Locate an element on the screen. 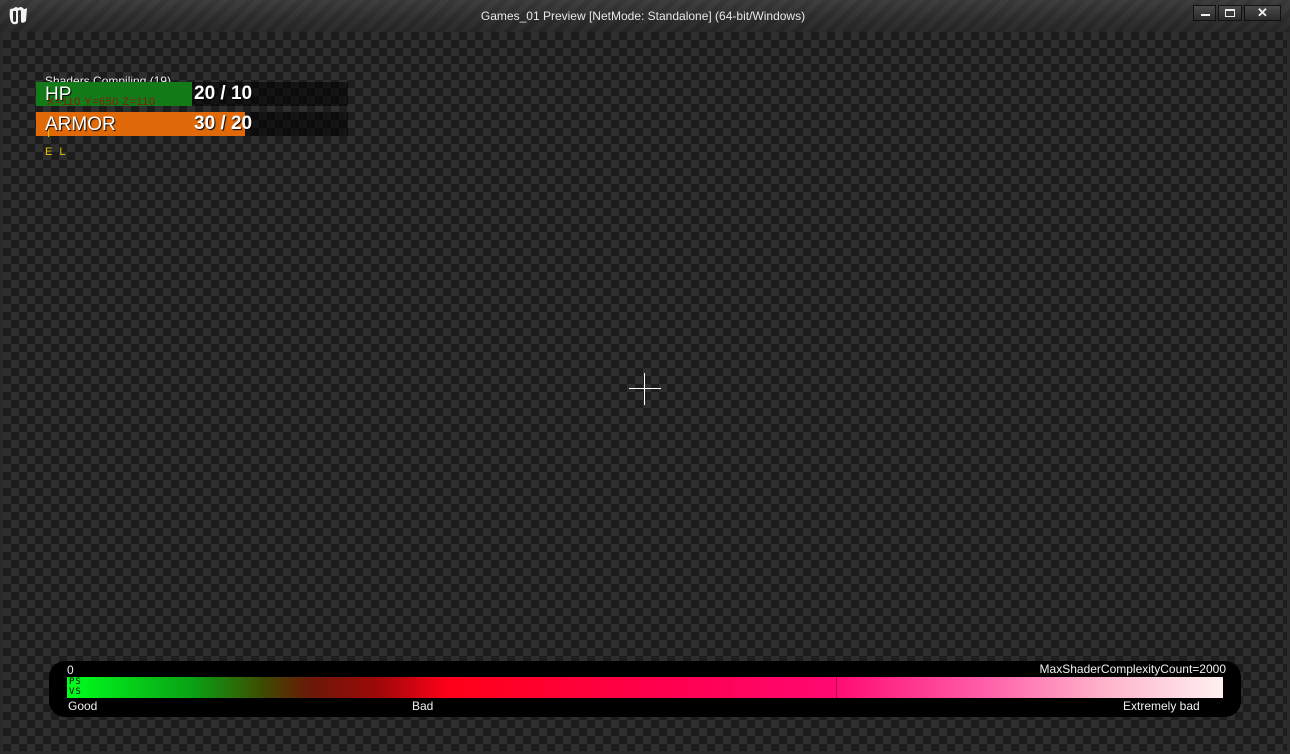 The width and height of the screenshot is (1290, 754). complexity-extremely-bad-label: Extremely bad is located at coordinates (1161, 706).